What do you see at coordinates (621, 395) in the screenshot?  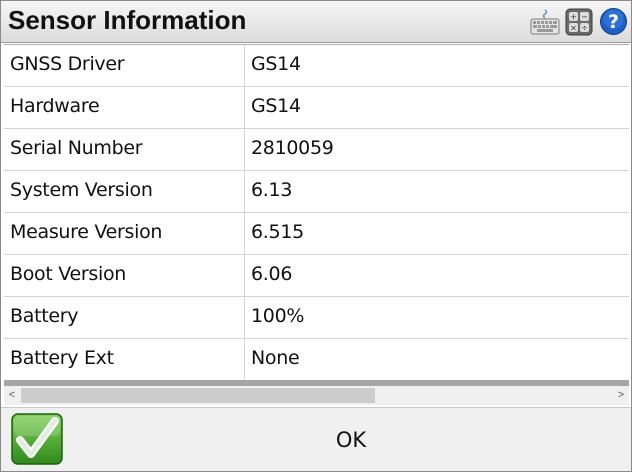 I see `scroll-right-arrow-icon: >` at bounding box center [621, 395].